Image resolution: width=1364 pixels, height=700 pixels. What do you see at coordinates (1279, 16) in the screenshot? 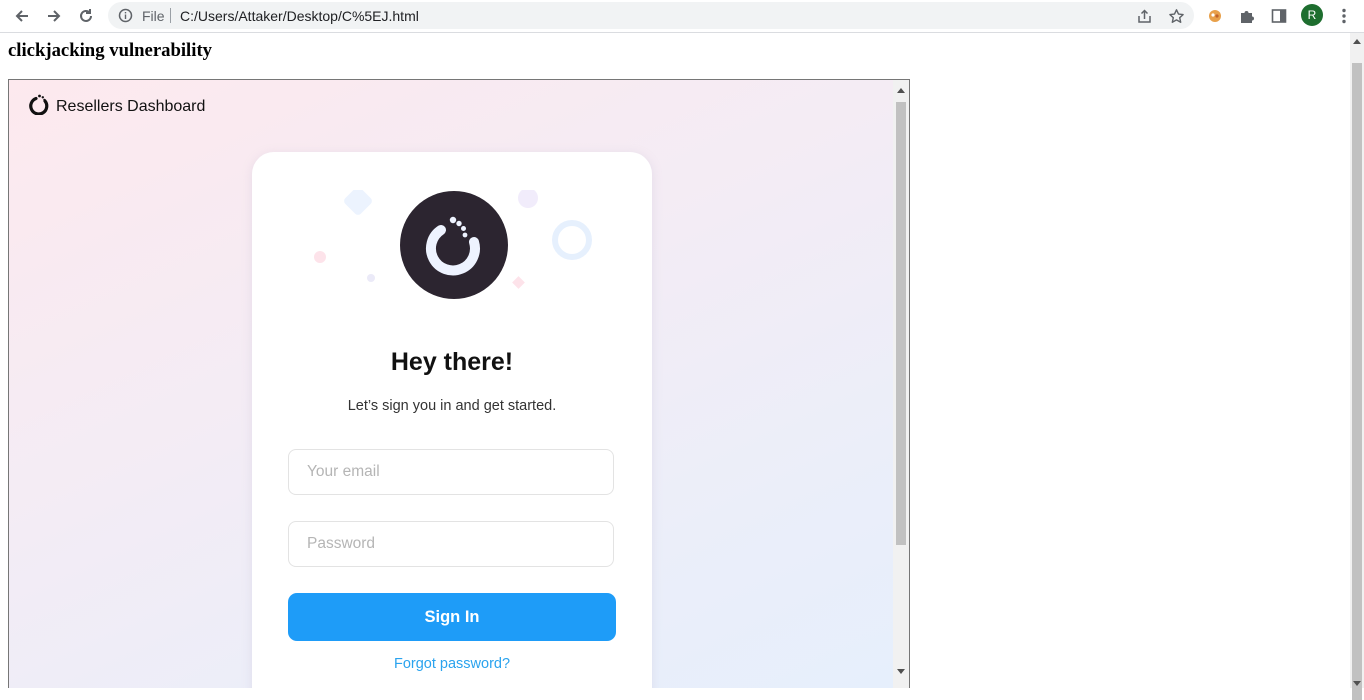
I see `side-panel-icon` at bounding box center [1279, 16].